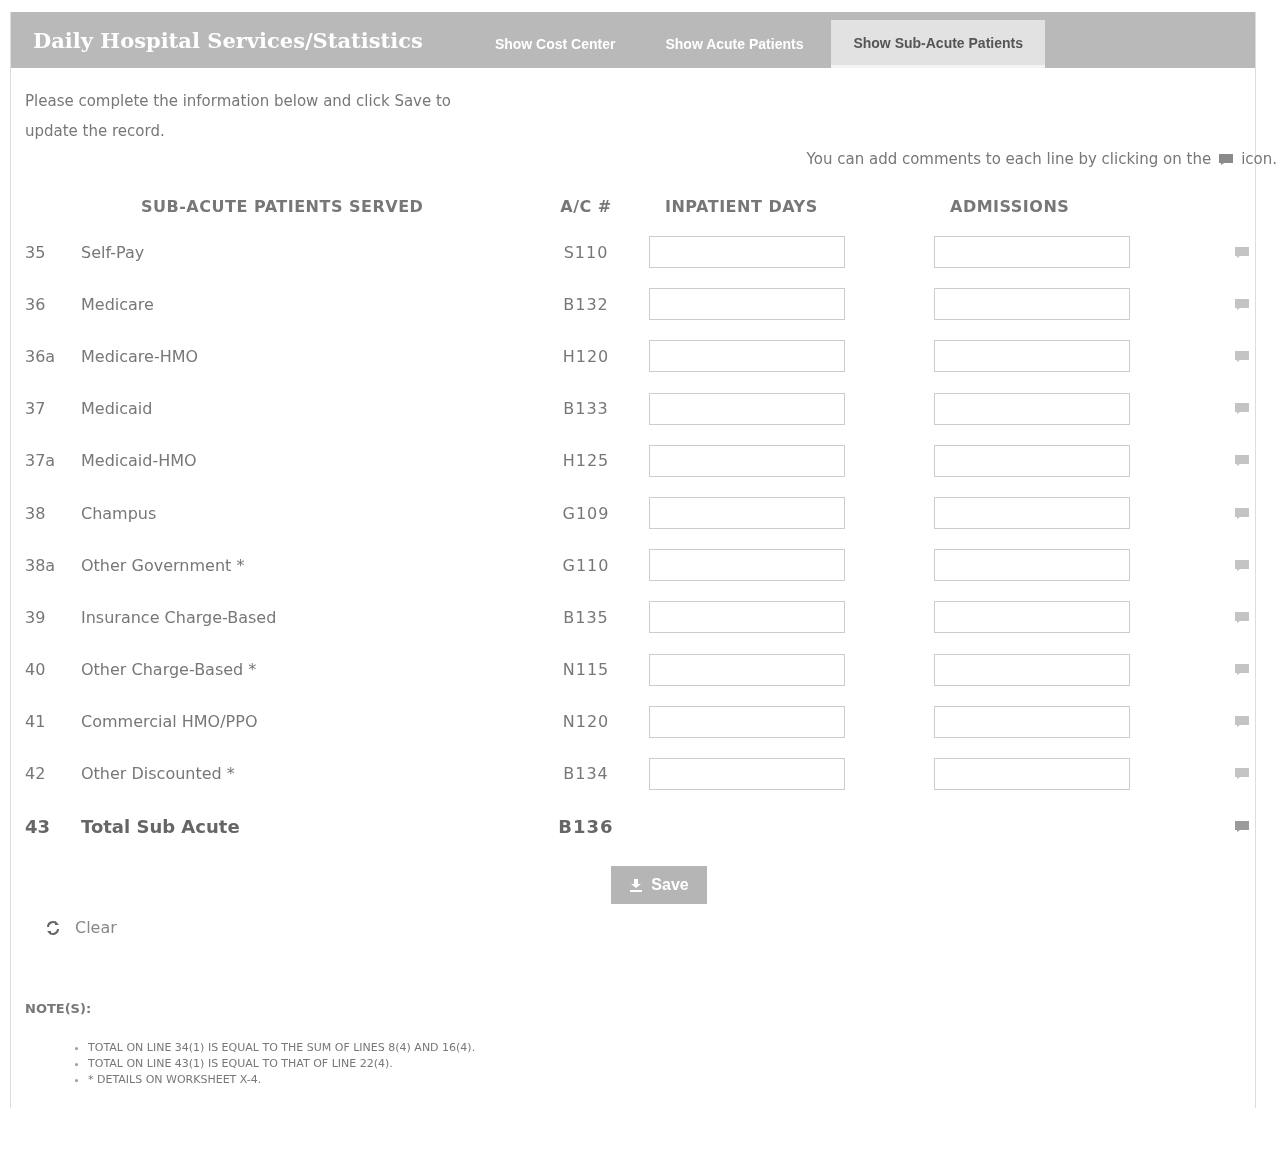  I want to click on page-title: Daily Hospital Services/Statistics, so click(228, 40).